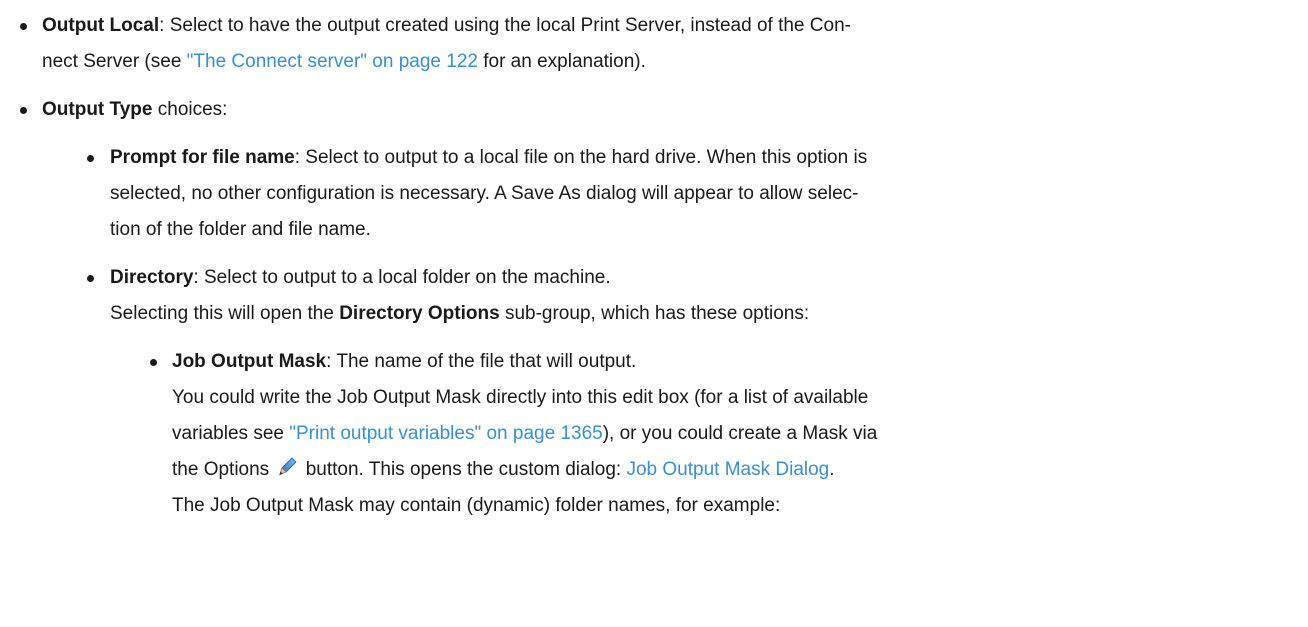 Image resolution: width=1308 pixels, height=627 pixels. Describe the element at coordinates (97, 109) in the screenshot. I see `term-output-type: Output Type` at that location.